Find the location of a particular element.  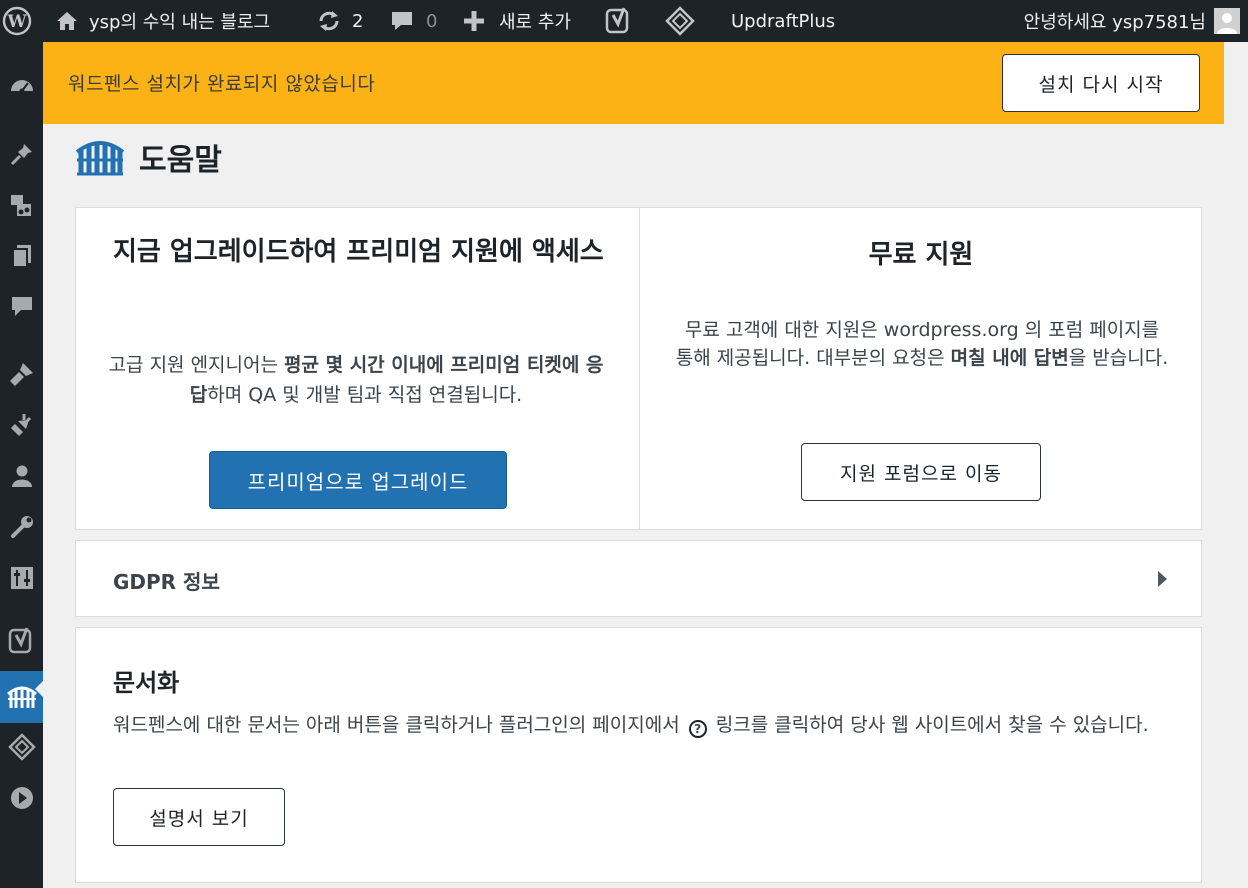

site-name-link: ysp의 수익 내는 블로그 is located at coordinates (162, 21).